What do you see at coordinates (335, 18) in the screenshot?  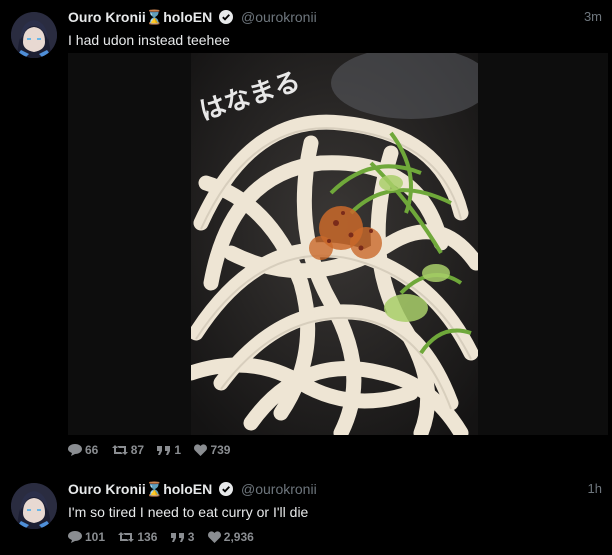 I see `tweet-header: Ouro Kronii⌛holoEN @ourokronii 3m` at bounding box center [335, 18].